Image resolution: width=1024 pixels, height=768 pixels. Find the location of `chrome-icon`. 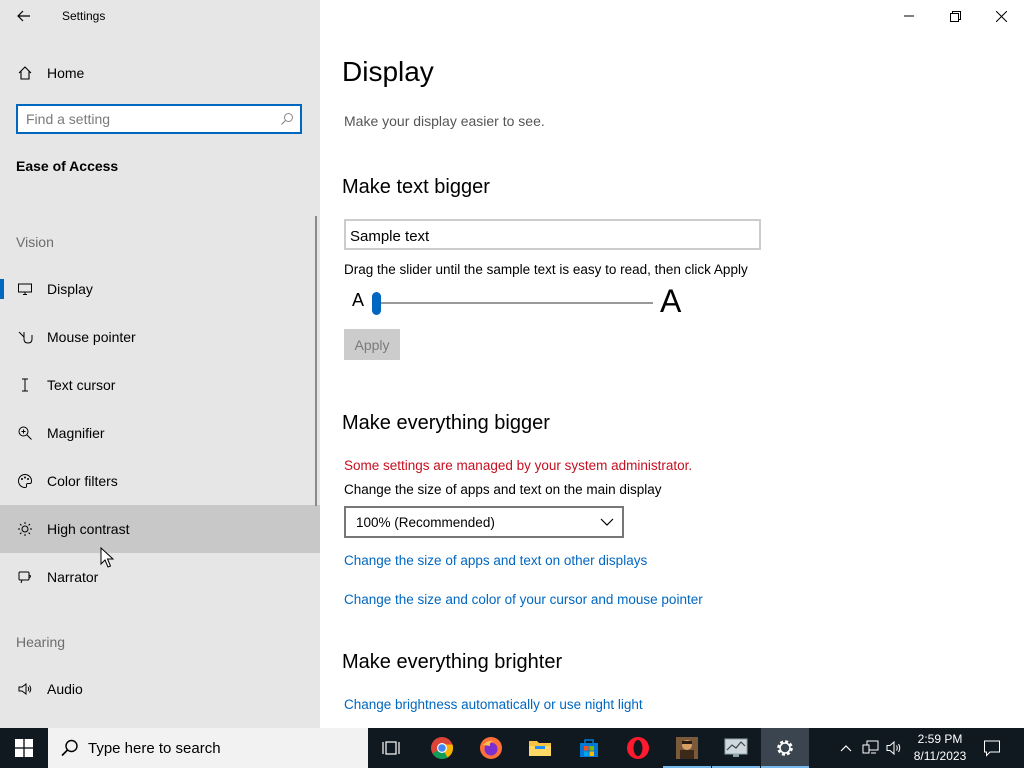

chrome-icon is located at coordinates (442, 748).